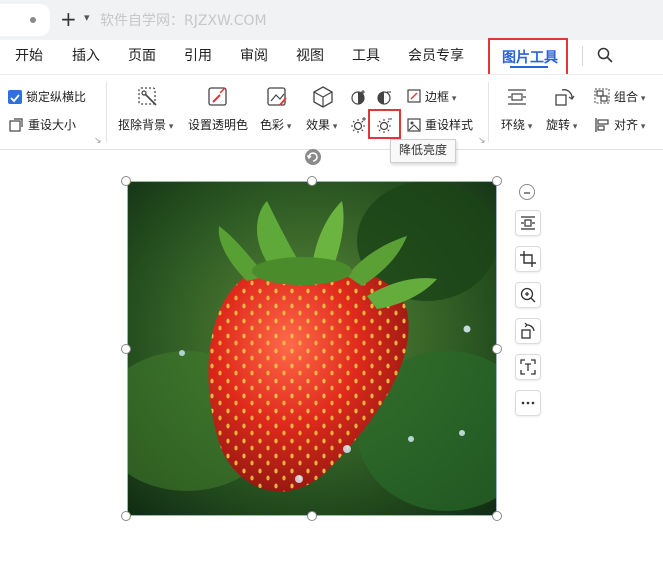  I want to click on crop-icon, so click(528, 259).